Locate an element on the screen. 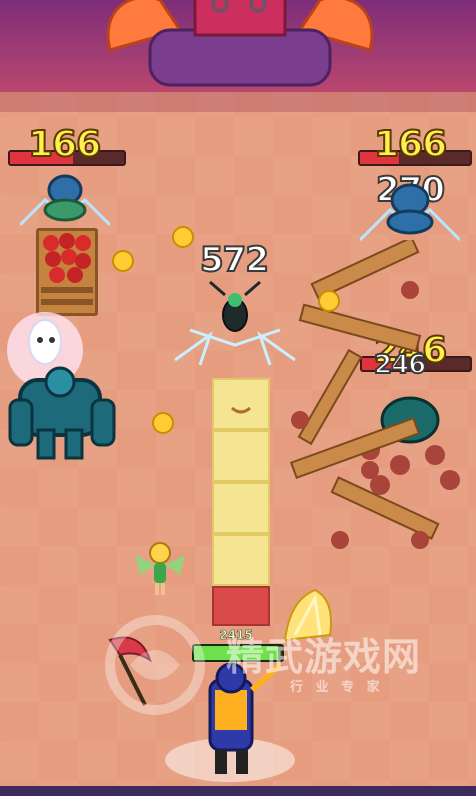  boss-icon is located at coordinates (240, 43).